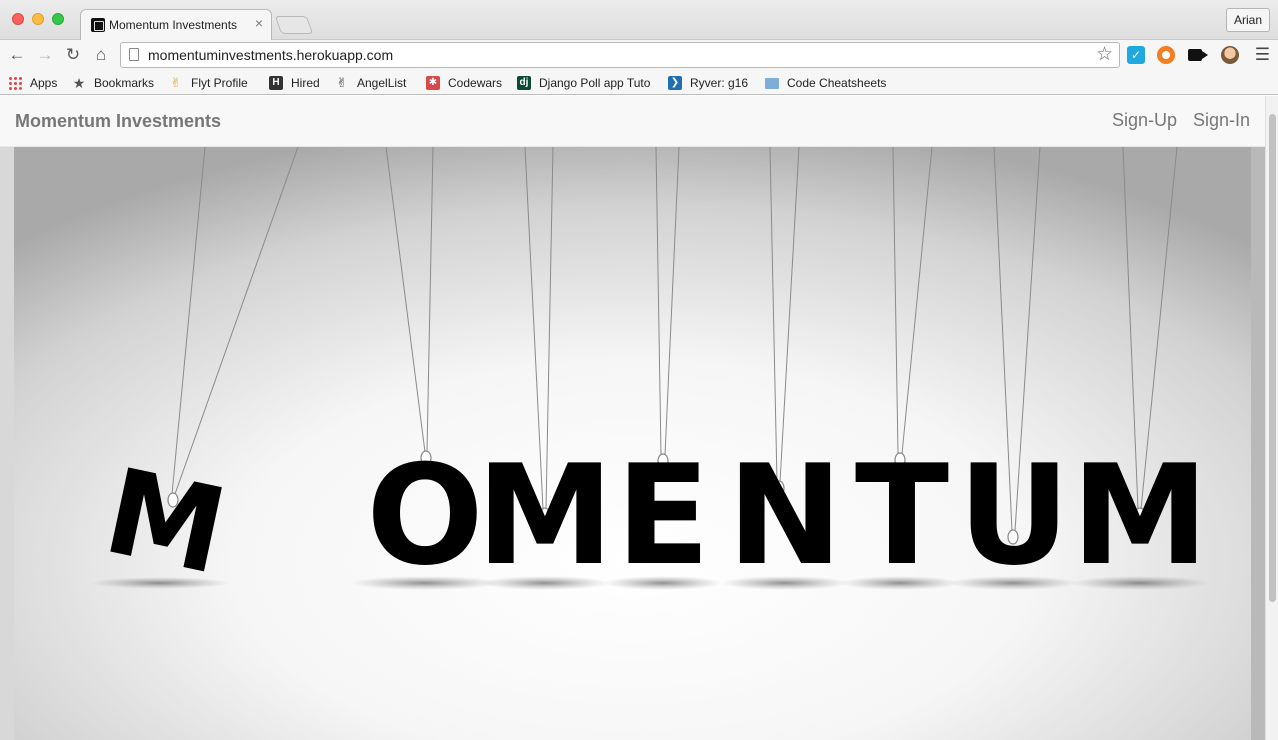 Image resolution: width=1278 pixels, height=740 pixels. I want to click on url-text: momentuminvestments.herokuapp.com, so click(270, 55).